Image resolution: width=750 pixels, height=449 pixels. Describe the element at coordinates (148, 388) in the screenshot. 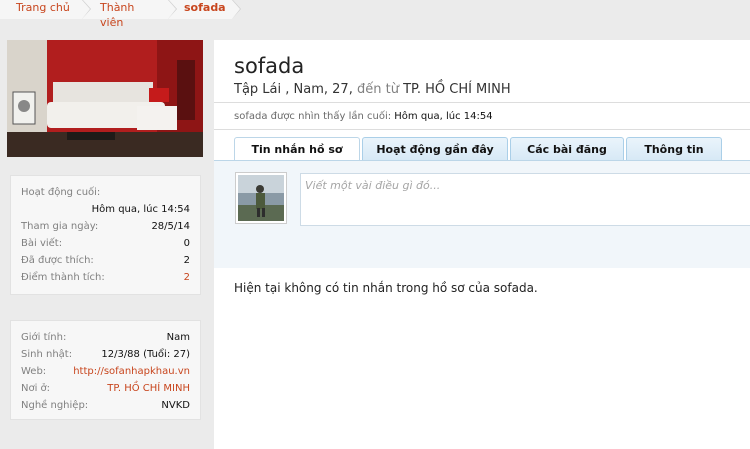

I see `info-location-link: TP. HỒ CHÍ MINH` at that location.